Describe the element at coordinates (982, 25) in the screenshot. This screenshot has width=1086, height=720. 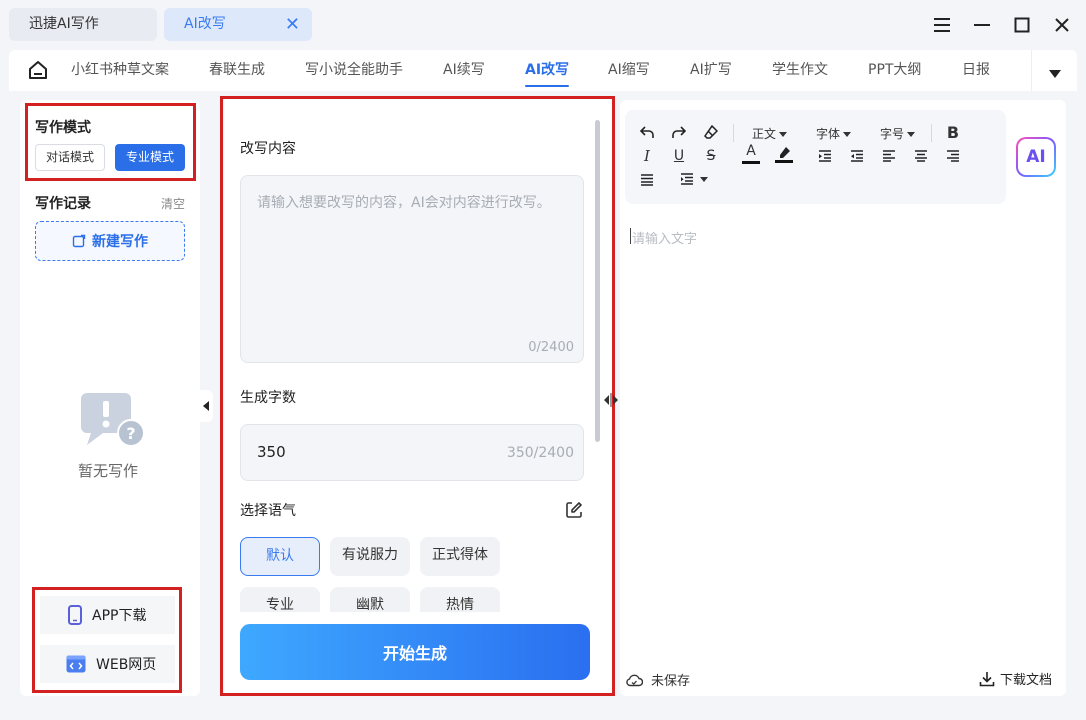
I see `minimize-icon` at that location.